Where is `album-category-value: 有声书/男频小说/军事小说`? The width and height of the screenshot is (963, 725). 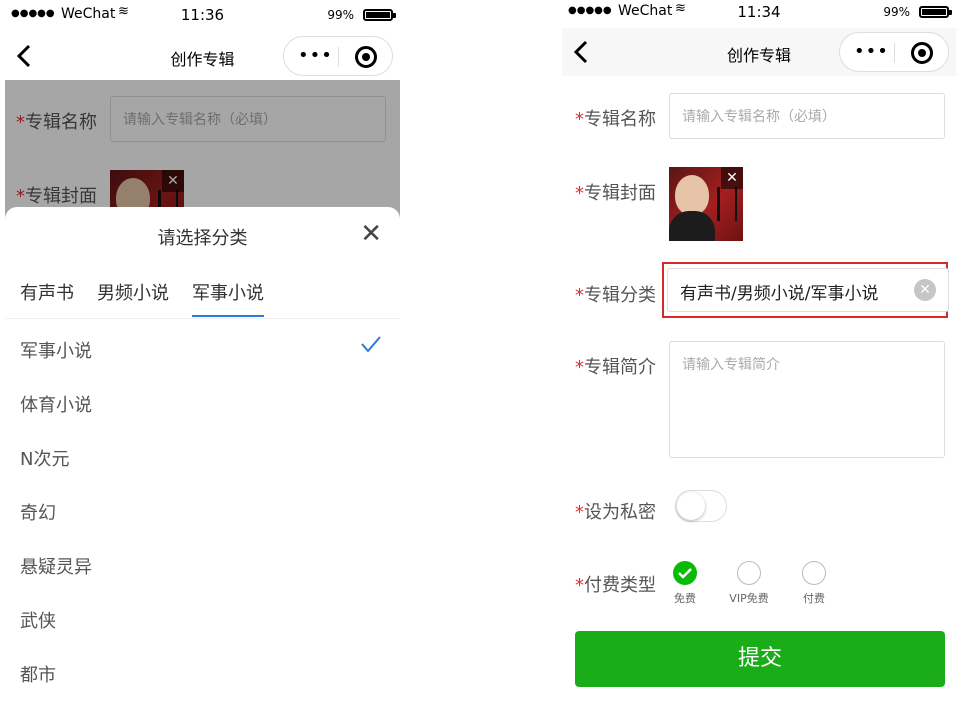
album-category-value: 有声书/男频小说/军事小说 is located at coordinates (779, 294).